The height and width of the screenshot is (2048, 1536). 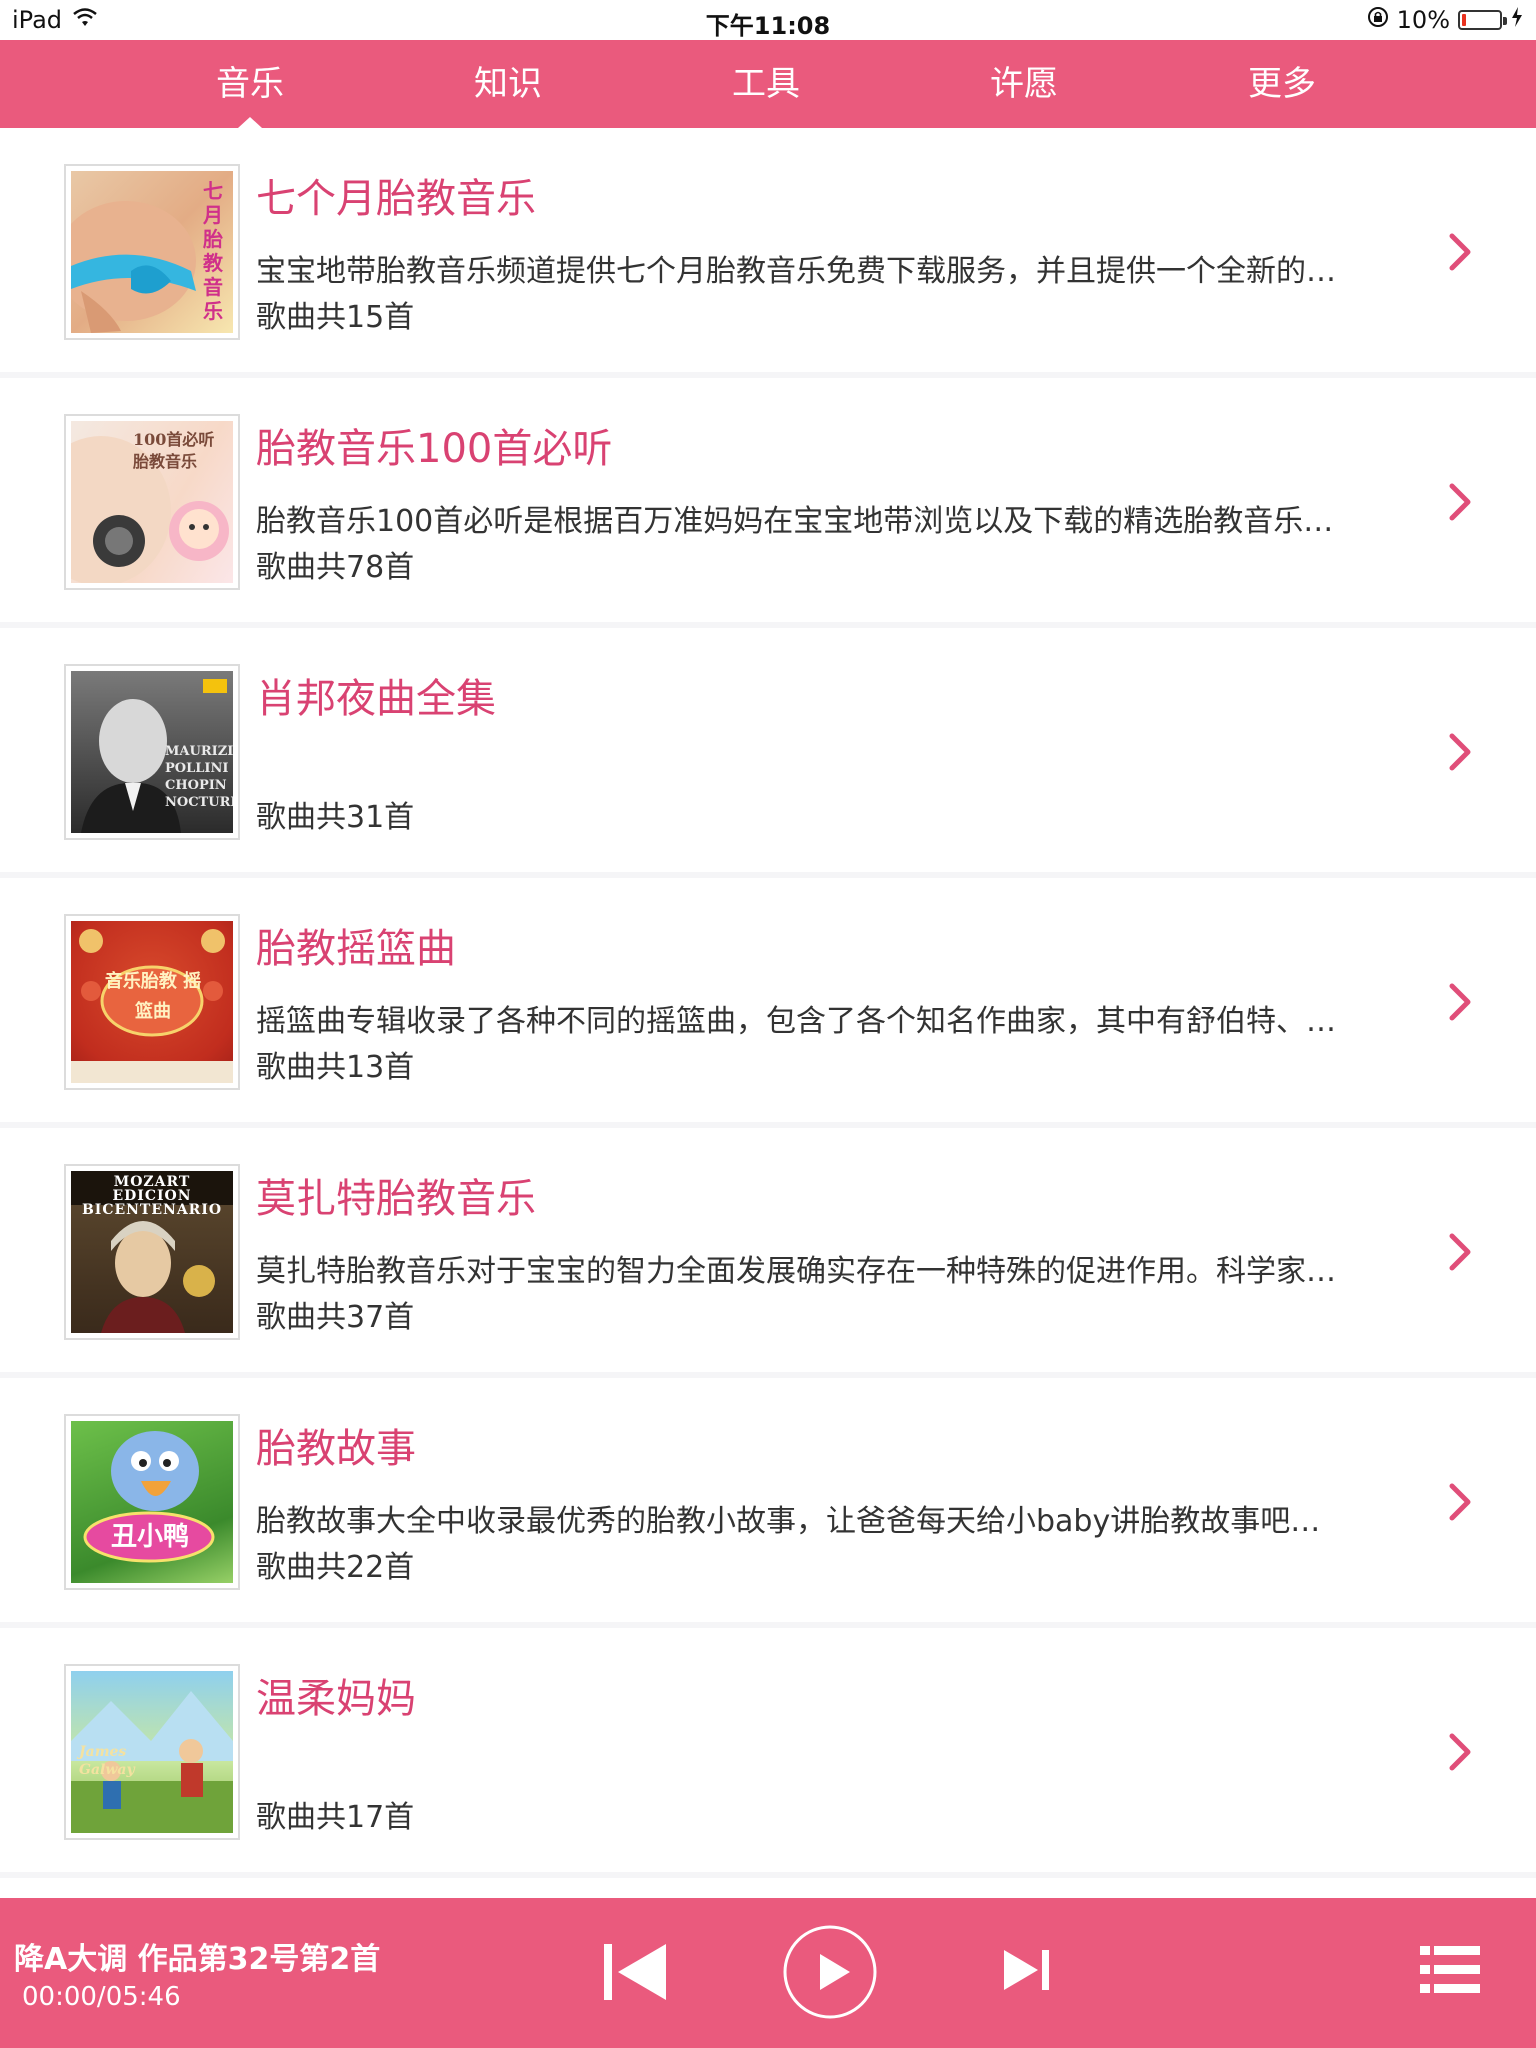 I want to click on album-cover: 100首必听 胎教音乐, so click(x=152, y=502).